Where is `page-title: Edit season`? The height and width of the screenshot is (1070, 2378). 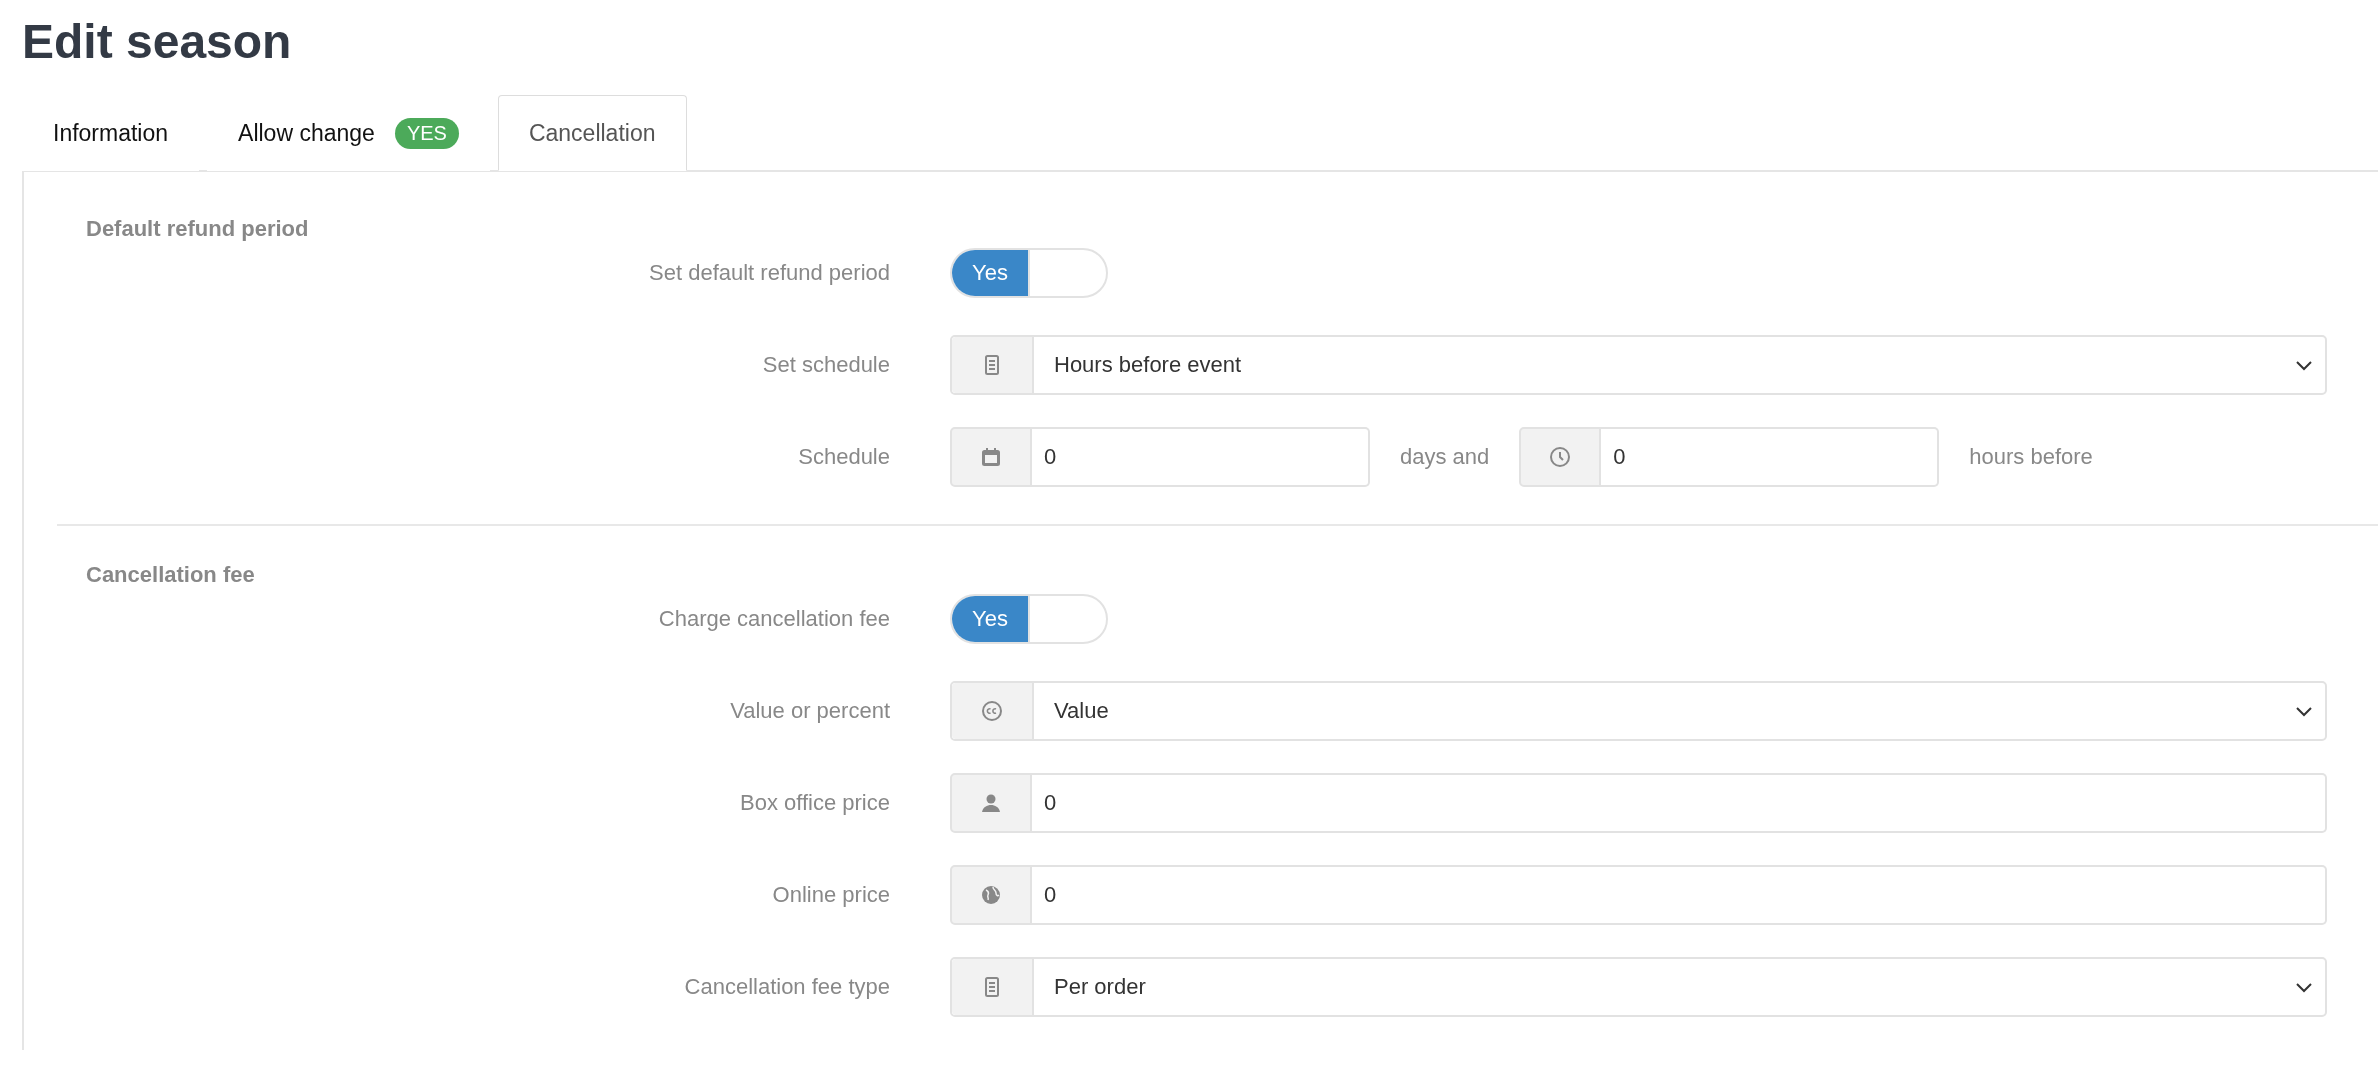
page-title: Edit season is located at coordinates (157, 42).